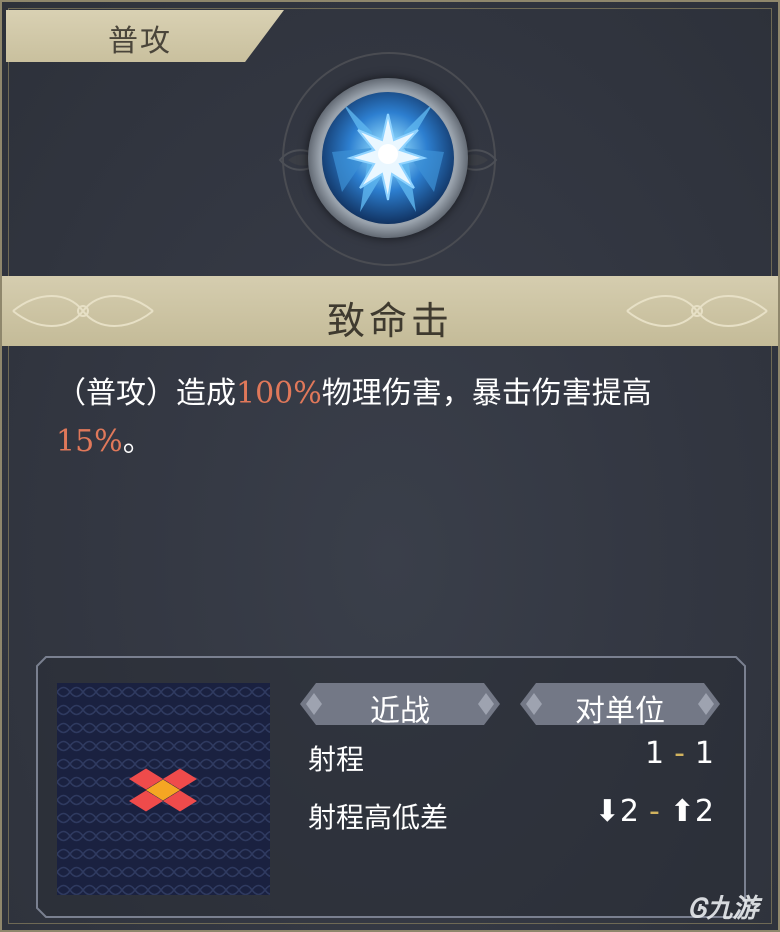 This screenshot has height=932, width=780. Describe the element at coordinates (279, 393) in the screenshot. I see `damage-value: 100%` at that location.